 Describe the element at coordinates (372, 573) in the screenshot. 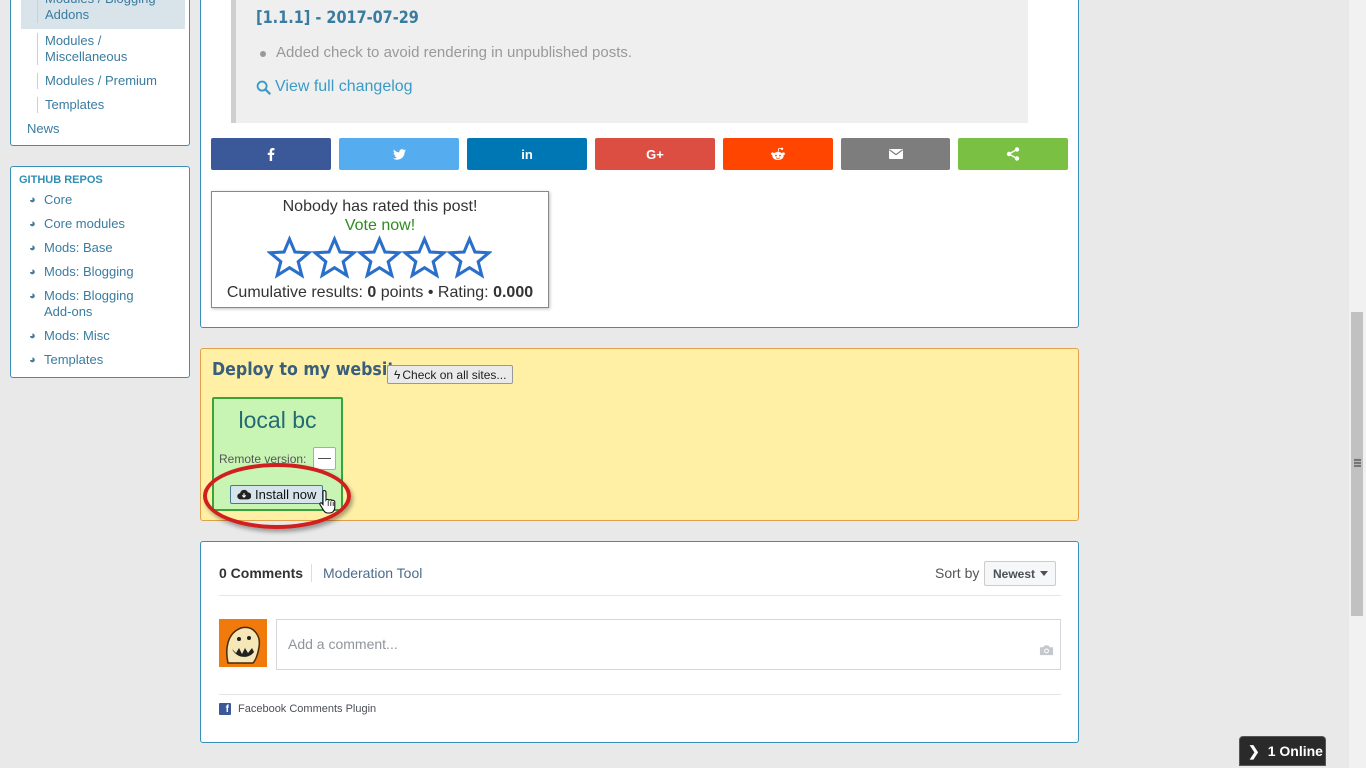

I see `moderation-tool-link: Moderation Tool` at that location.